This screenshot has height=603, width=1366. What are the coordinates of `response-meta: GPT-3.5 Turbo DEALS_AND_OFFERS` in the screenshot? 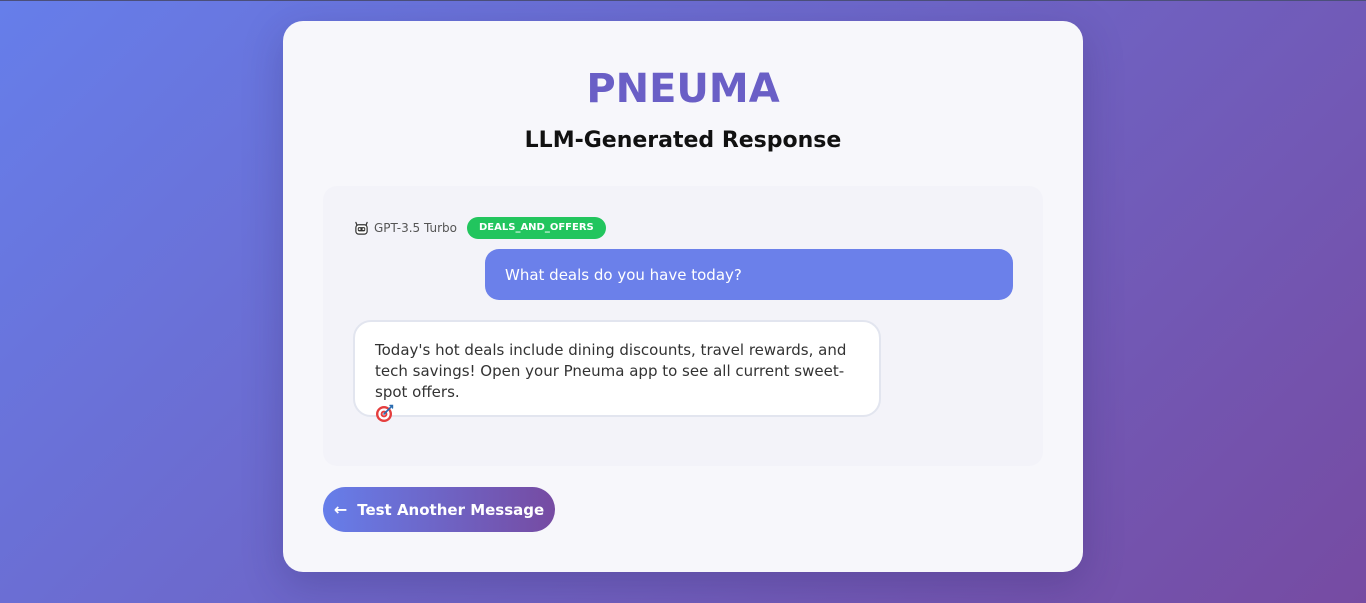 It's located at (479, 228).